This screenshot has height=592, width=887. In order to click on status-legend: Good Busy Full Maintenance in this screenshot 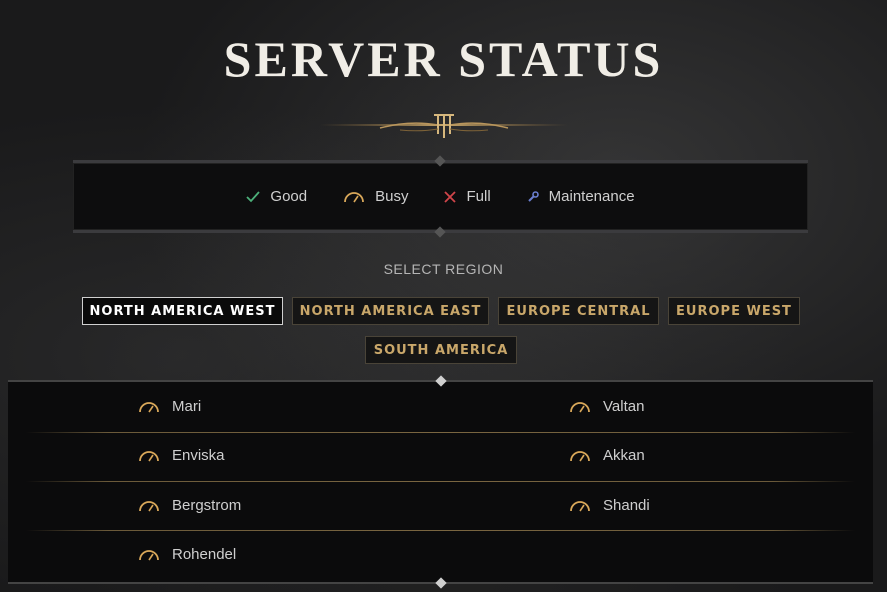, I will do `click(440, 196)`.